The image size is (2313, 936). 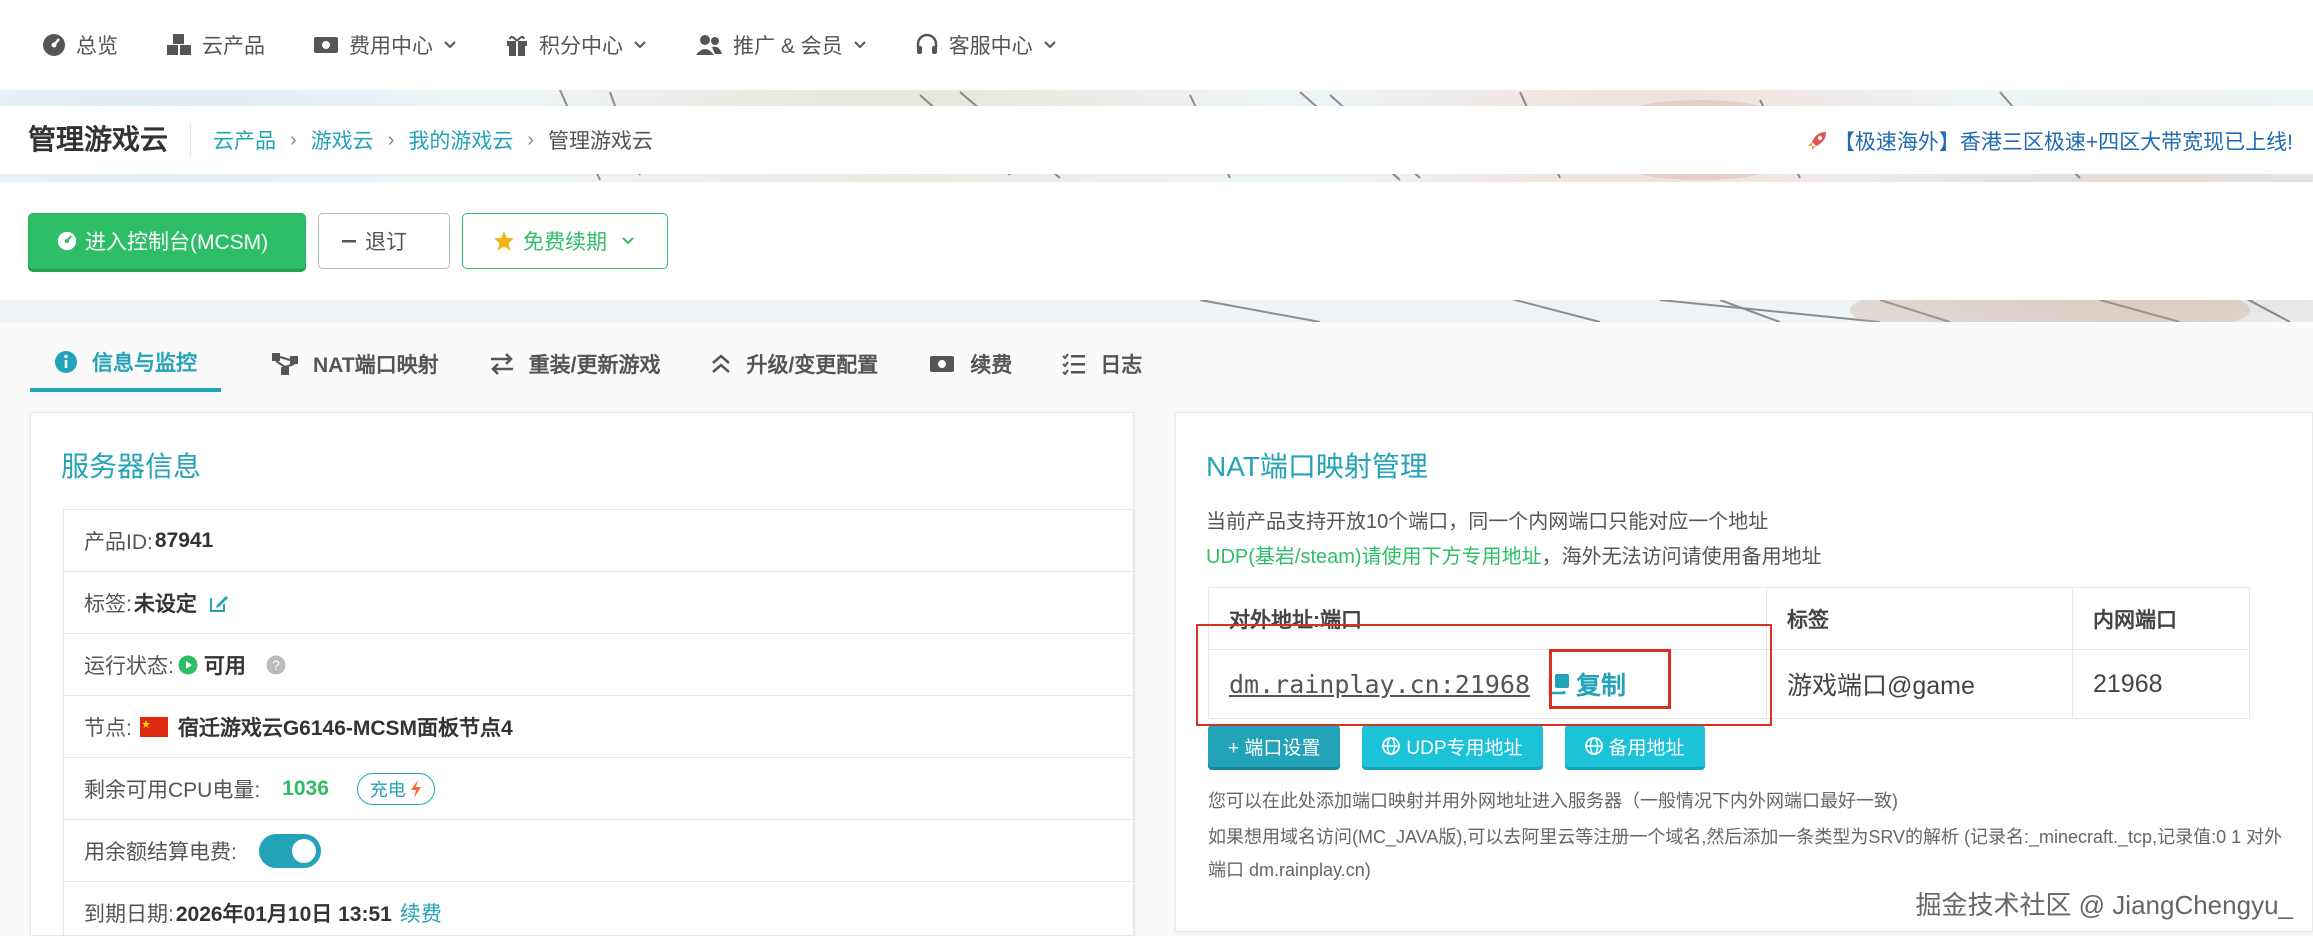 I want to click on network-icon, so click(x=285, y=364).